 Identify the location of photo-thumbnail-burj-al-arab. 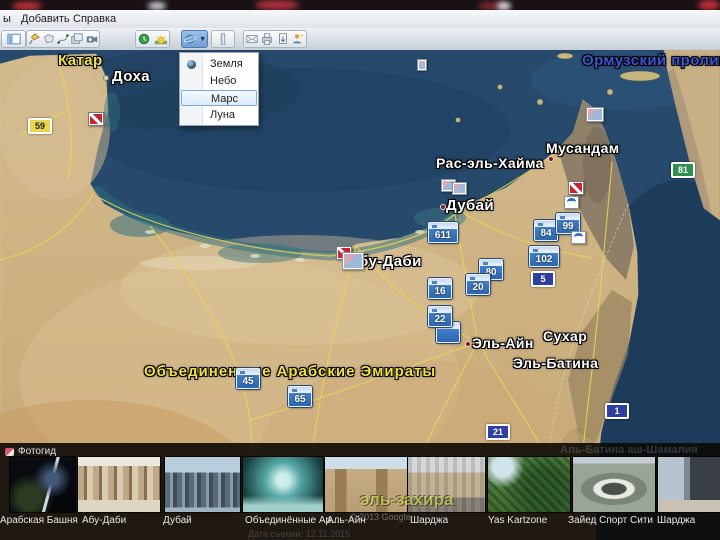
(42, 484).